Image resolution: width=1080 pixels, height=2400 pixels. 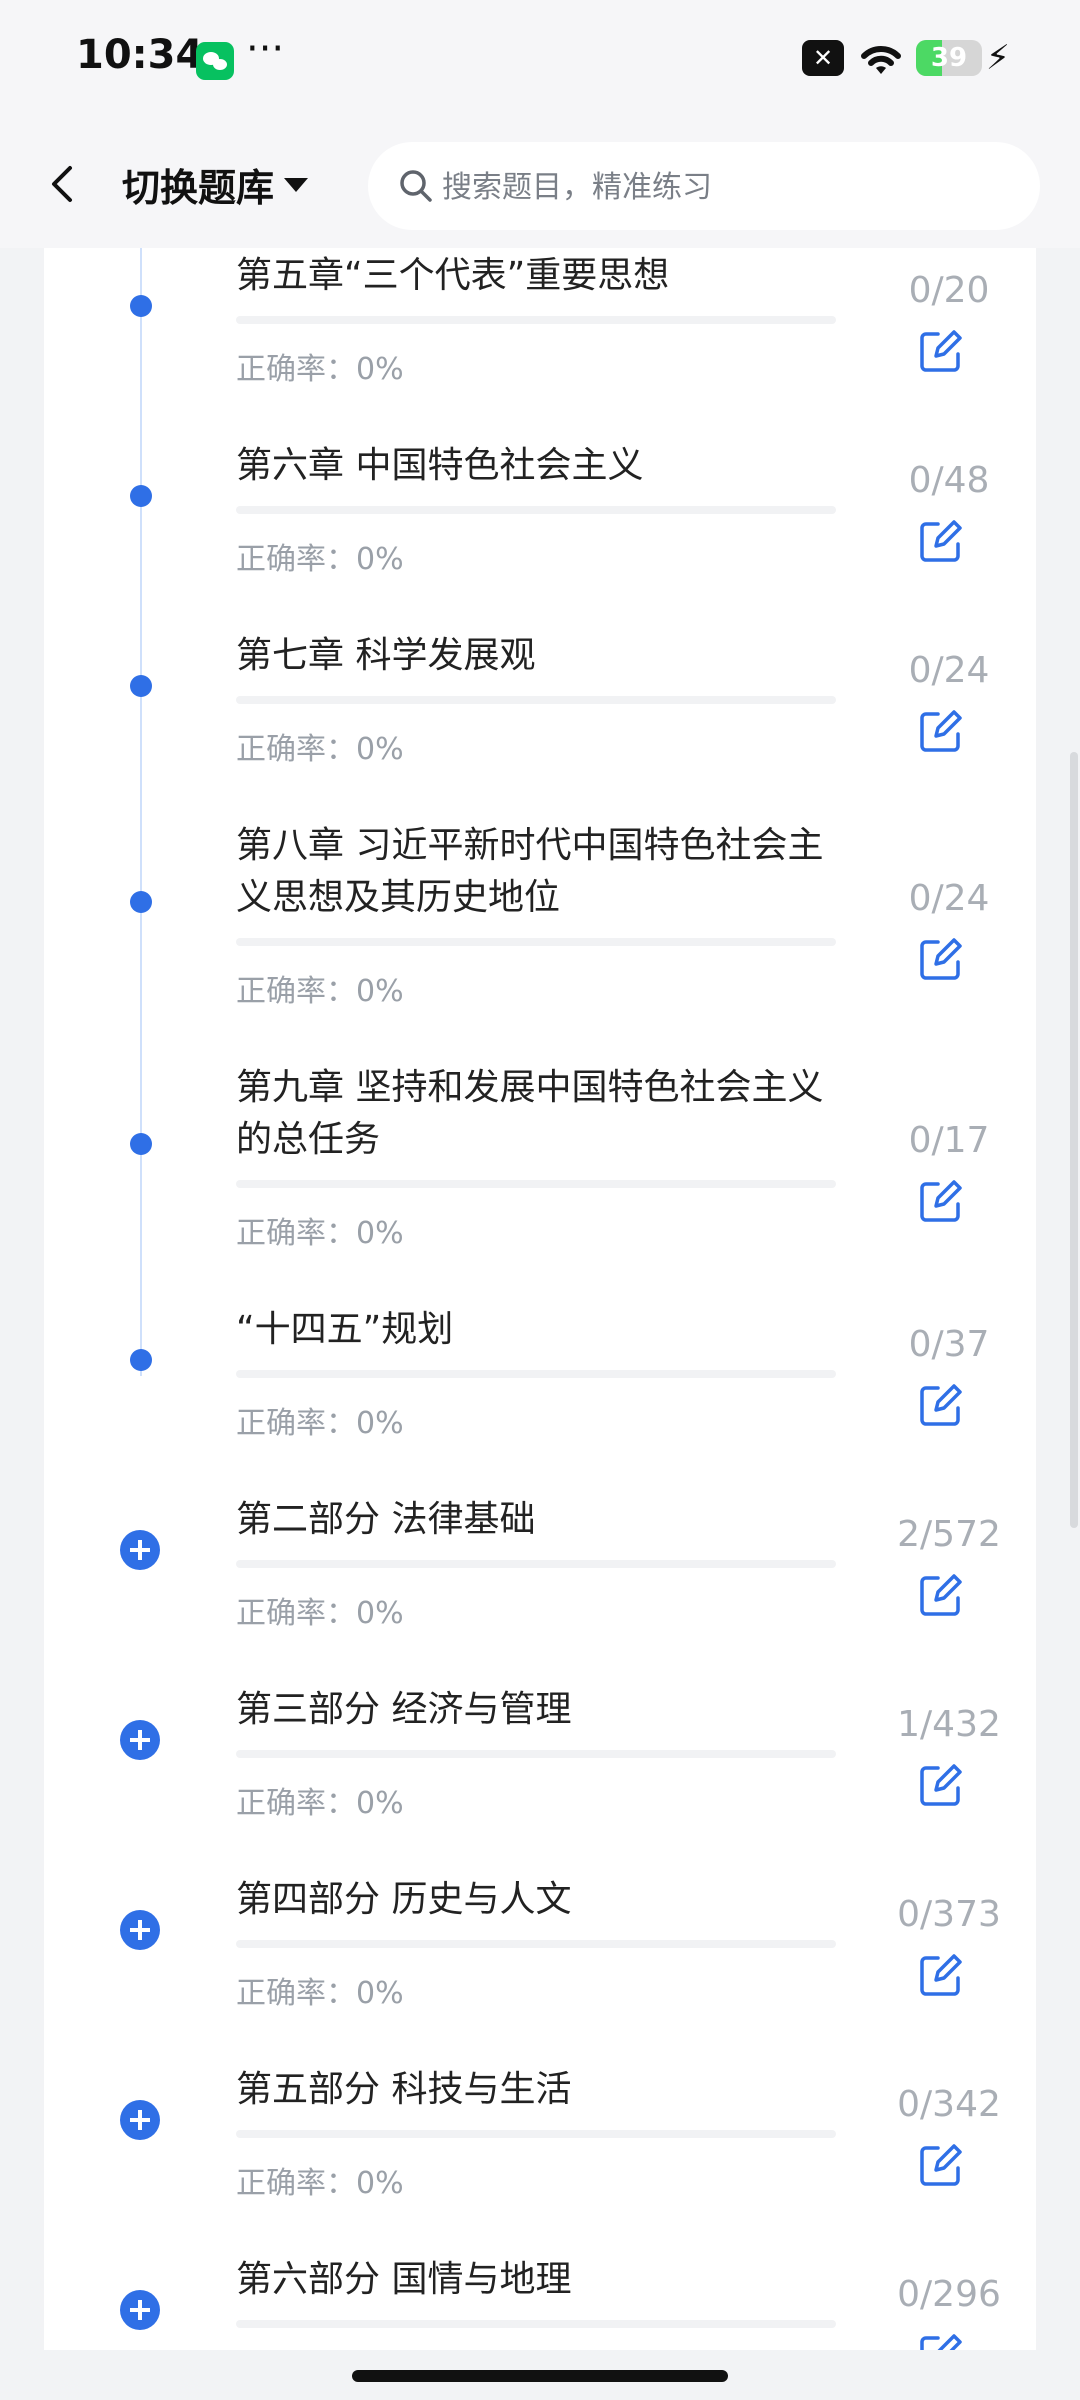 What do you see at coordinates (540, 2376) in the screenshot?
I see `gesture-nav-bar` at bounding box center [540, 2376].